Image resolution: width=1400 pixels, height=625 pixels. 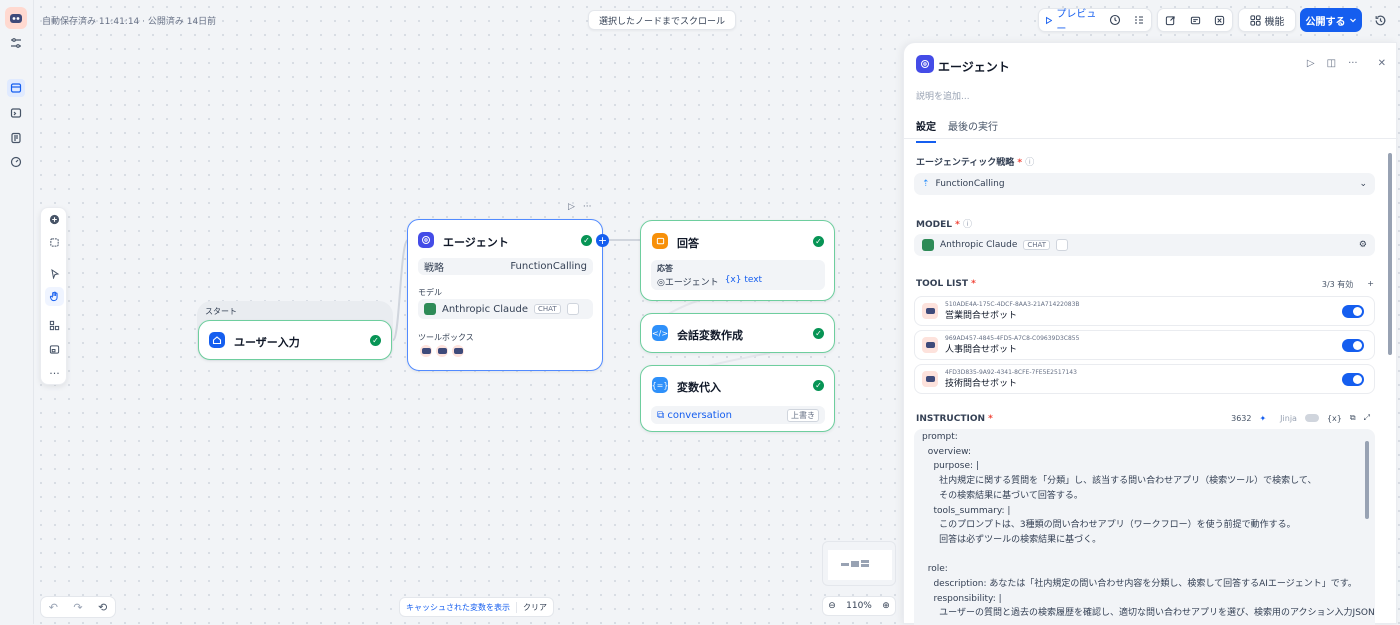 I want to click on tool-id: 969AD457-4845-4FD5-A7C8-C09639D3C855, so click(x=1012, y=338).